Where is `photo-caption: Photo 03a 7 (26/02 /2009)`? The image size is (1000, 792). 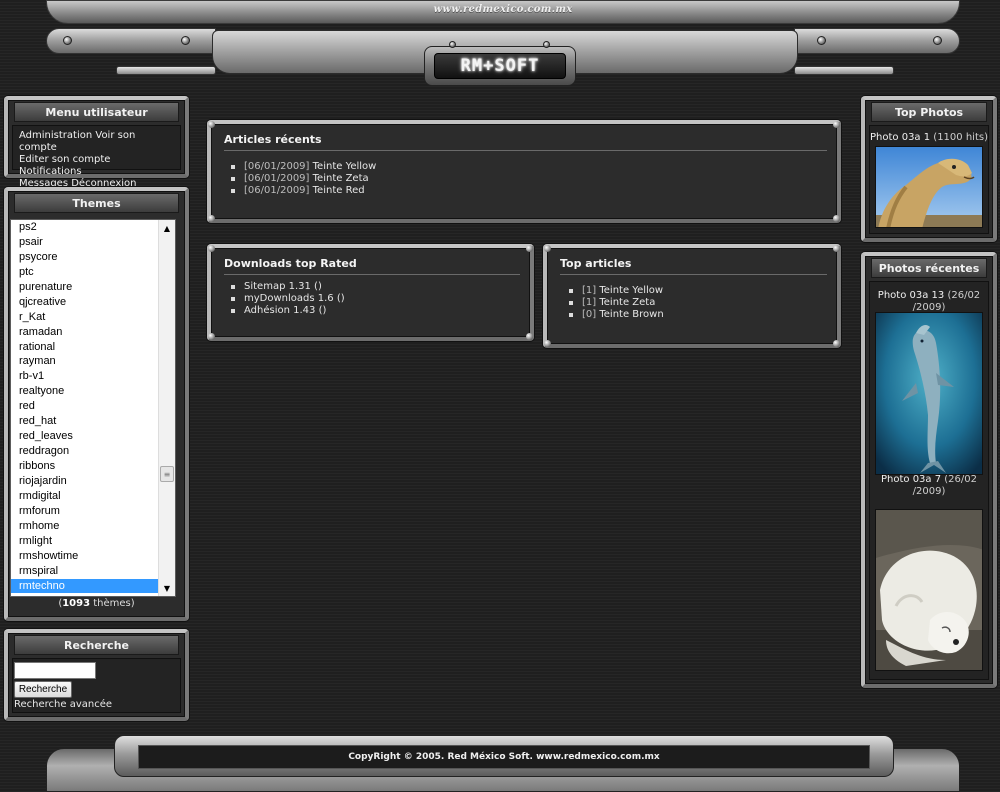
photo-caption: Photo 03a 7 (26/02 /2009) is located at coordinates (929, 486).